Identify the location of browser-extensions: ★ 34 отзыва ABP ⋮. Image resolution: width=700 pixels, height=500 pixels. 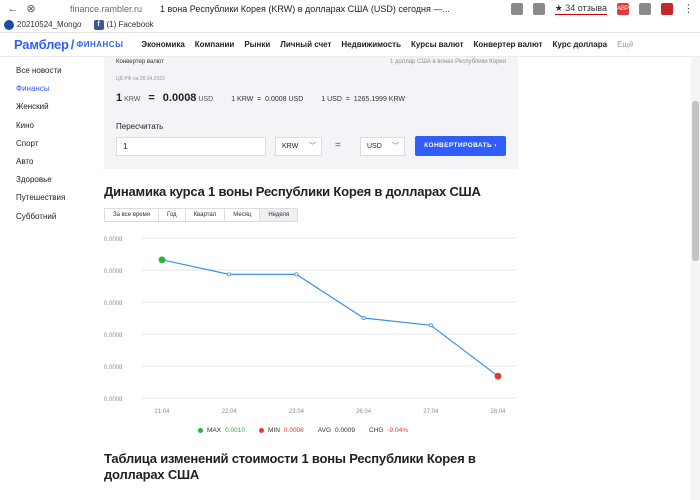
(605, 8).